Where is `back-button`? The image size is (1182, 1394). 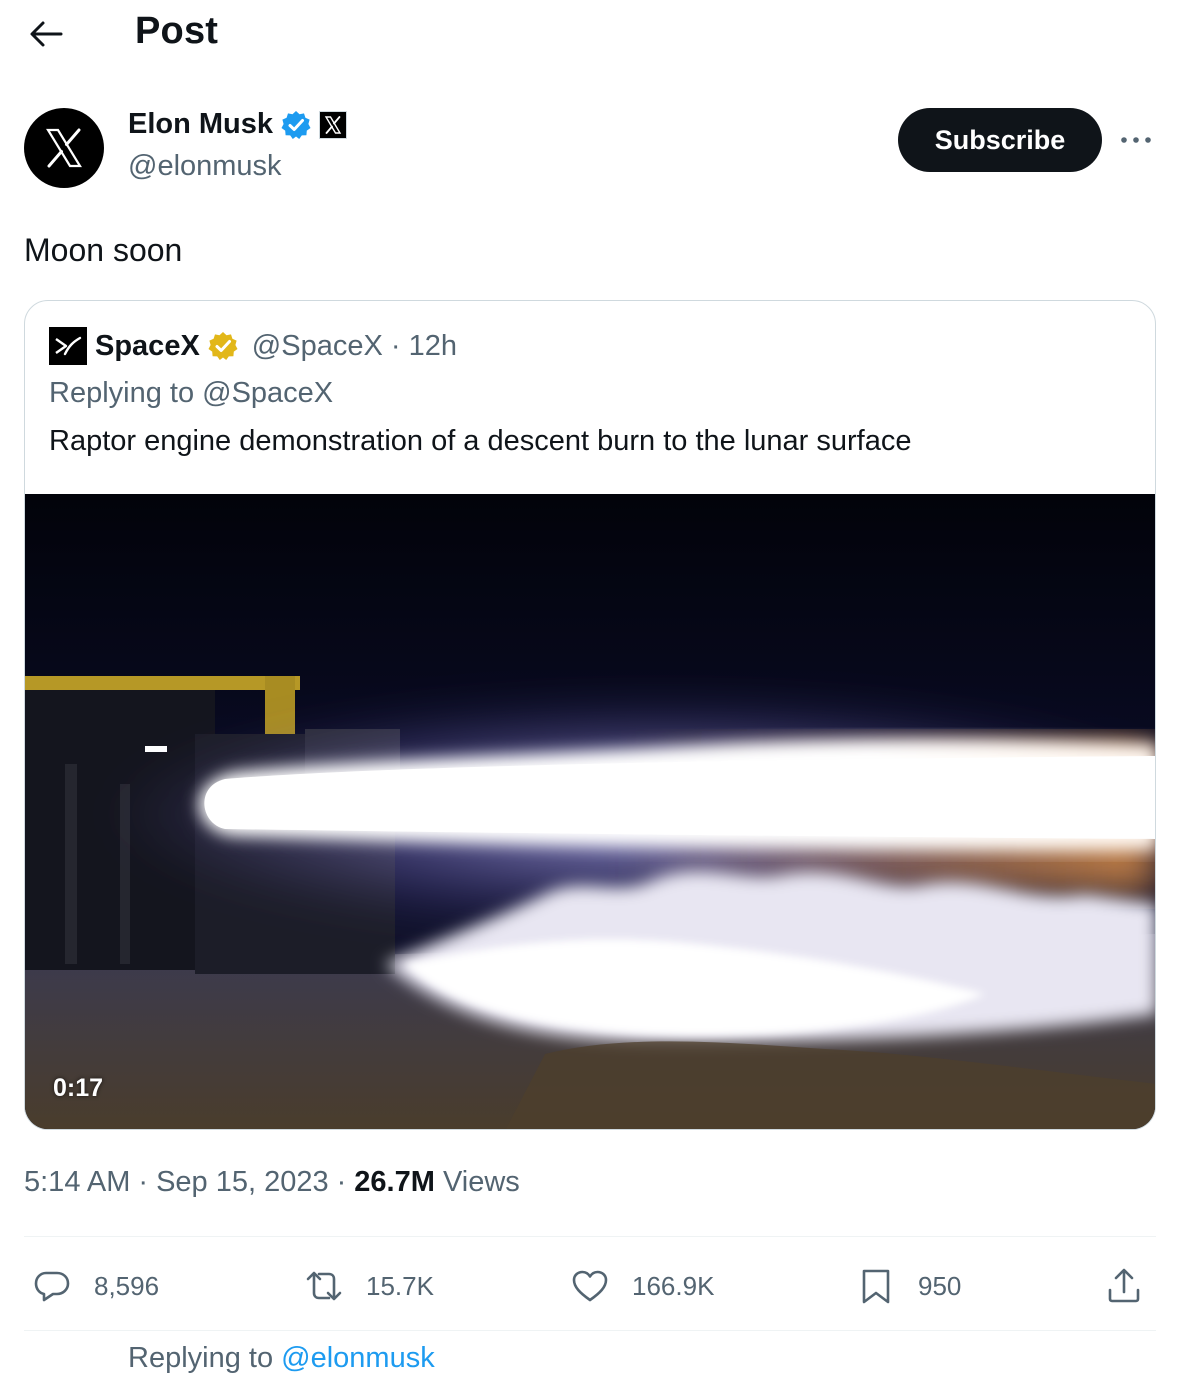 back-button is located at coordinates (46, 34).